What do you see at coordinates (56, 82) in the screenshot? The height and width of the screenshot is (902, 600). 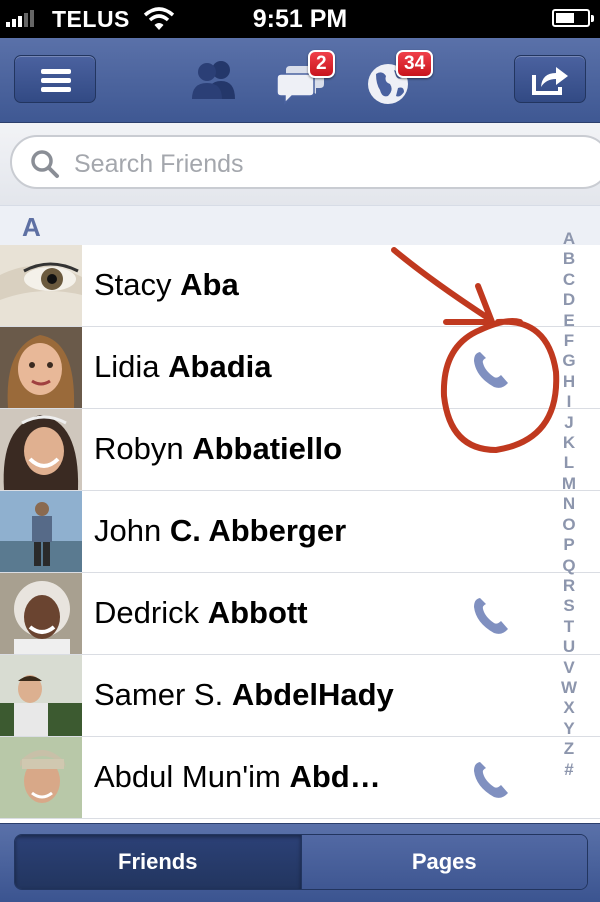 I see `menu-icon` at bounding box center [56, 82].